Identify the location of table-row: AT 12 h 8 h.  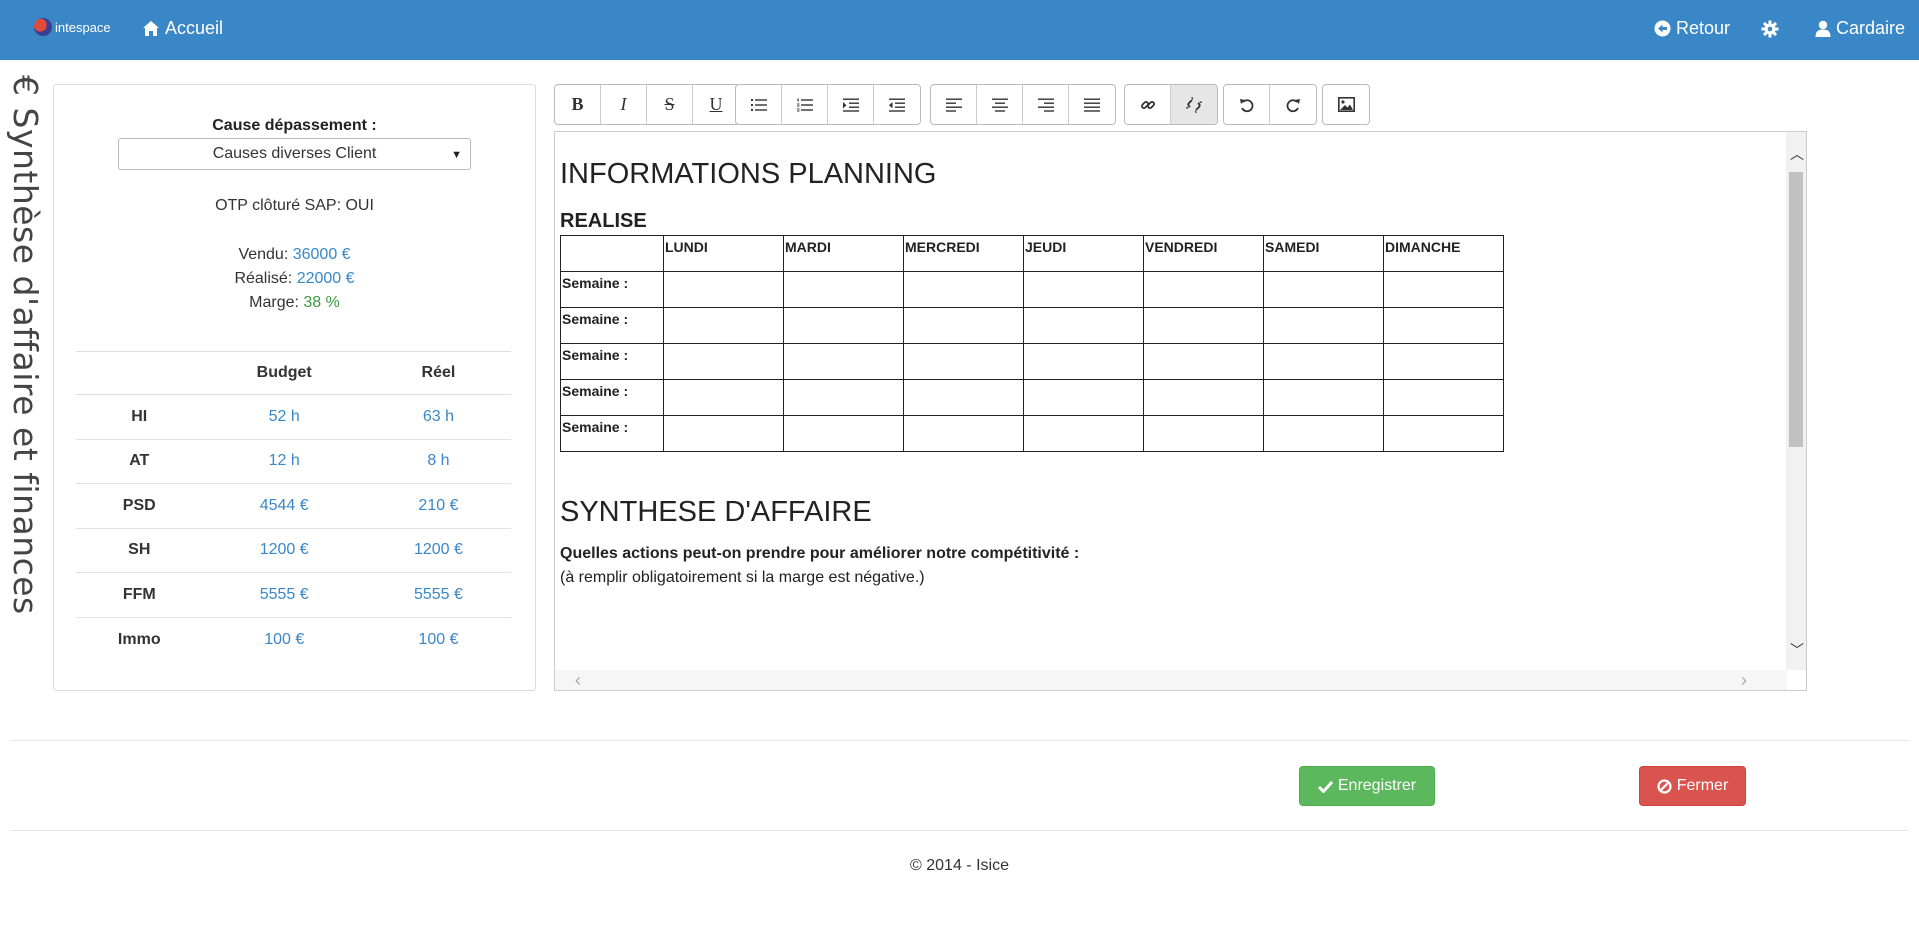
(293, 461).